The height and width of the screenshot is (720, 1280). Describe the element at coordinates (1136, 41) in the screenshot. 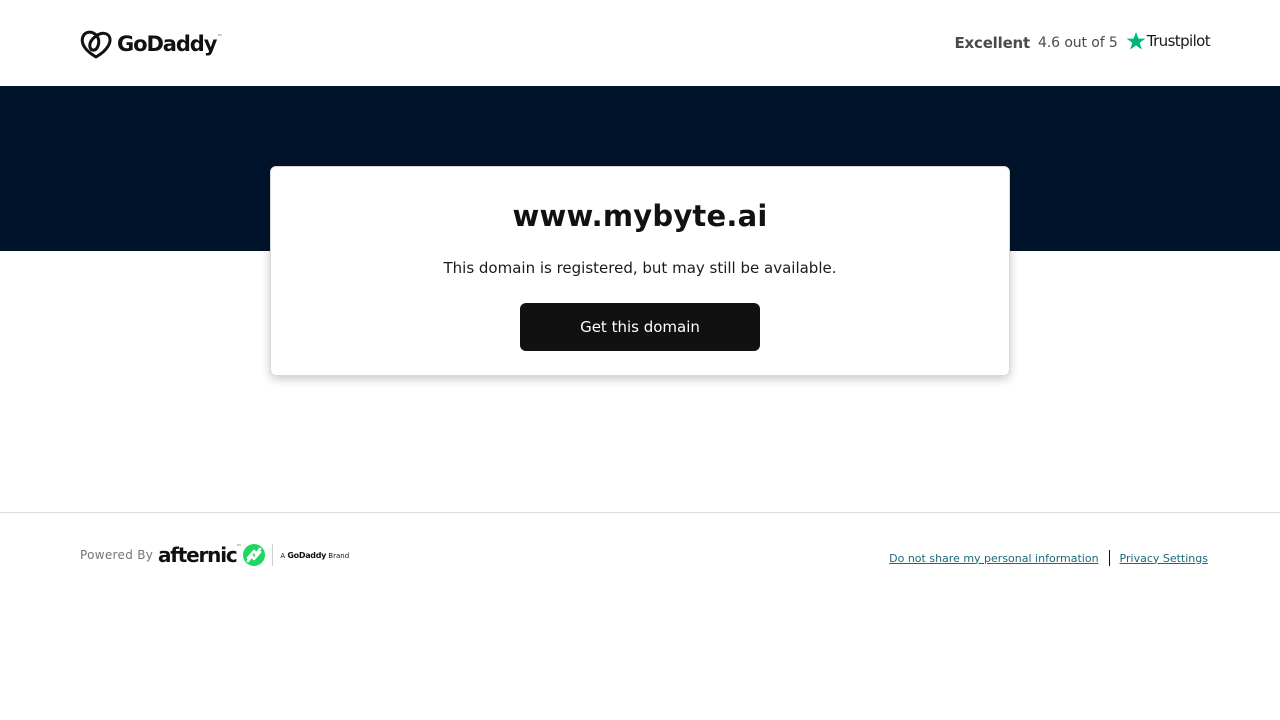

I see `star-icon` at that location.